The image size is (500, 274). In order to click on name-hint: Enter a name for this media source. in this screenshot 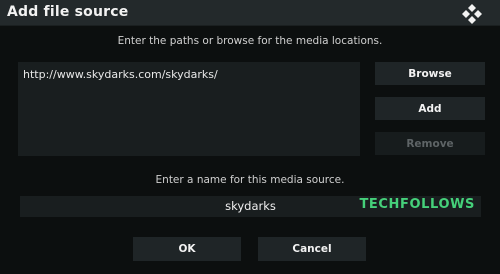, I will do `click(250, 180)`.